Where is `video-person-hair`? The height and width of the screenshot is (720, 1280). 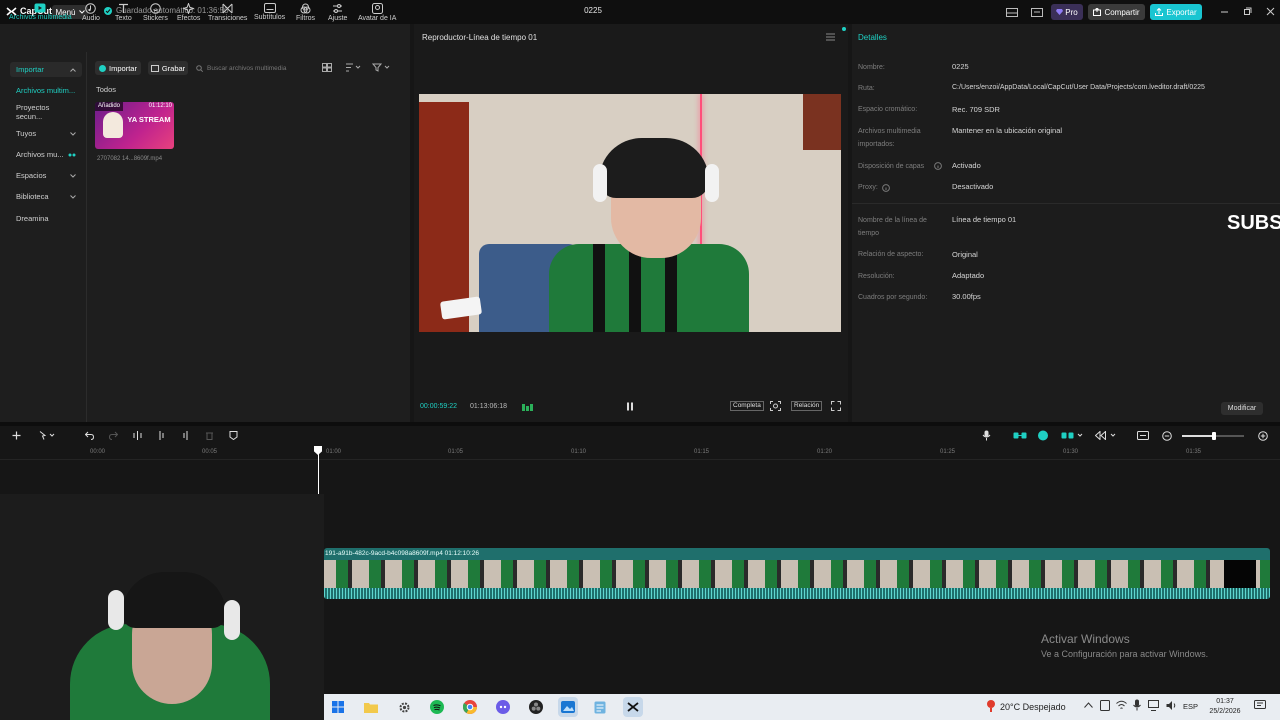 video-person-hair is located at coordinates (654, 168).